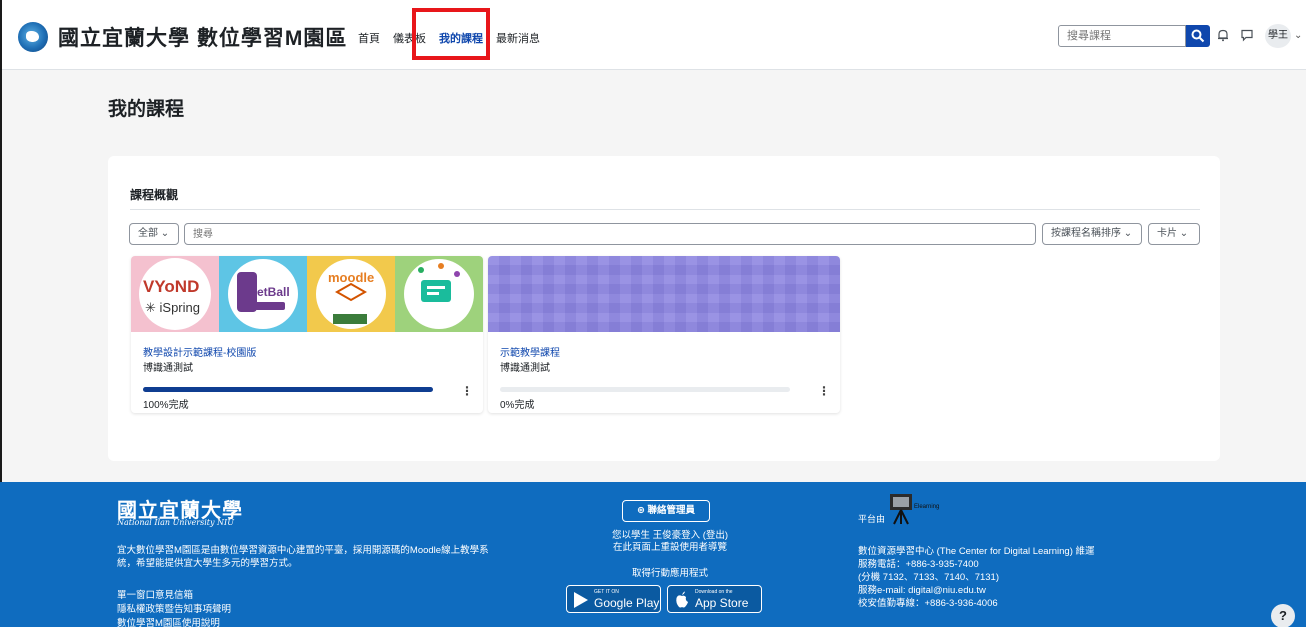 The width and height of the screenshot is (1306, 627). What do you see at coordinates (451, 34) in the screenshot?
I see `my-courses-highlight-box` at bounding box center [451, 34].